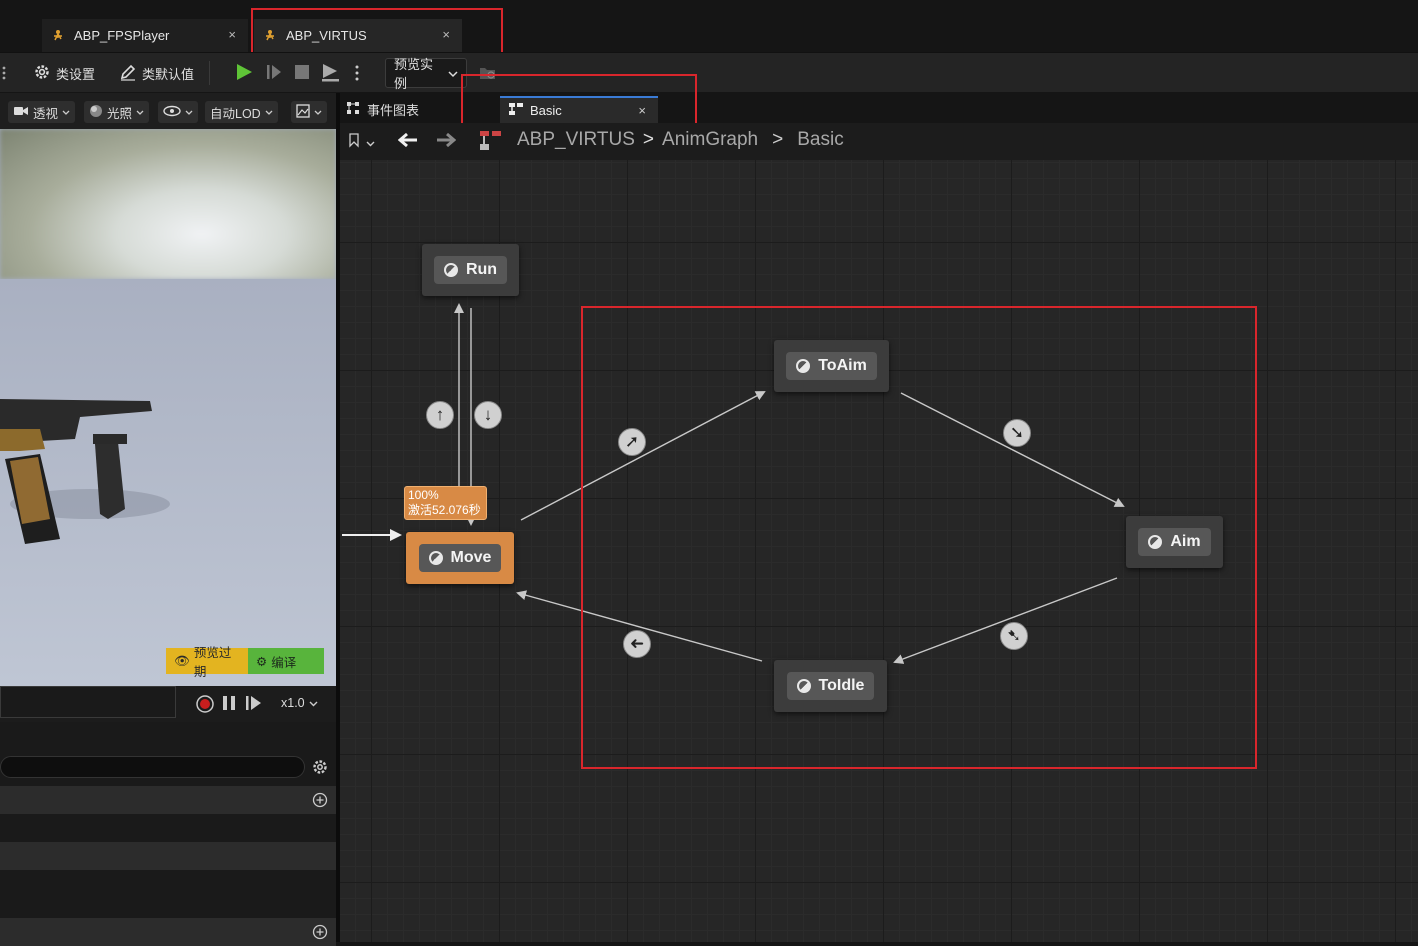 The image size is (1418, 946). What do you see at coordinates (576, 140) in the screenshot?
I see `breadcrumb-item-abp-virtus: ABP_VIRTUS` at bounding box center [576, 140].